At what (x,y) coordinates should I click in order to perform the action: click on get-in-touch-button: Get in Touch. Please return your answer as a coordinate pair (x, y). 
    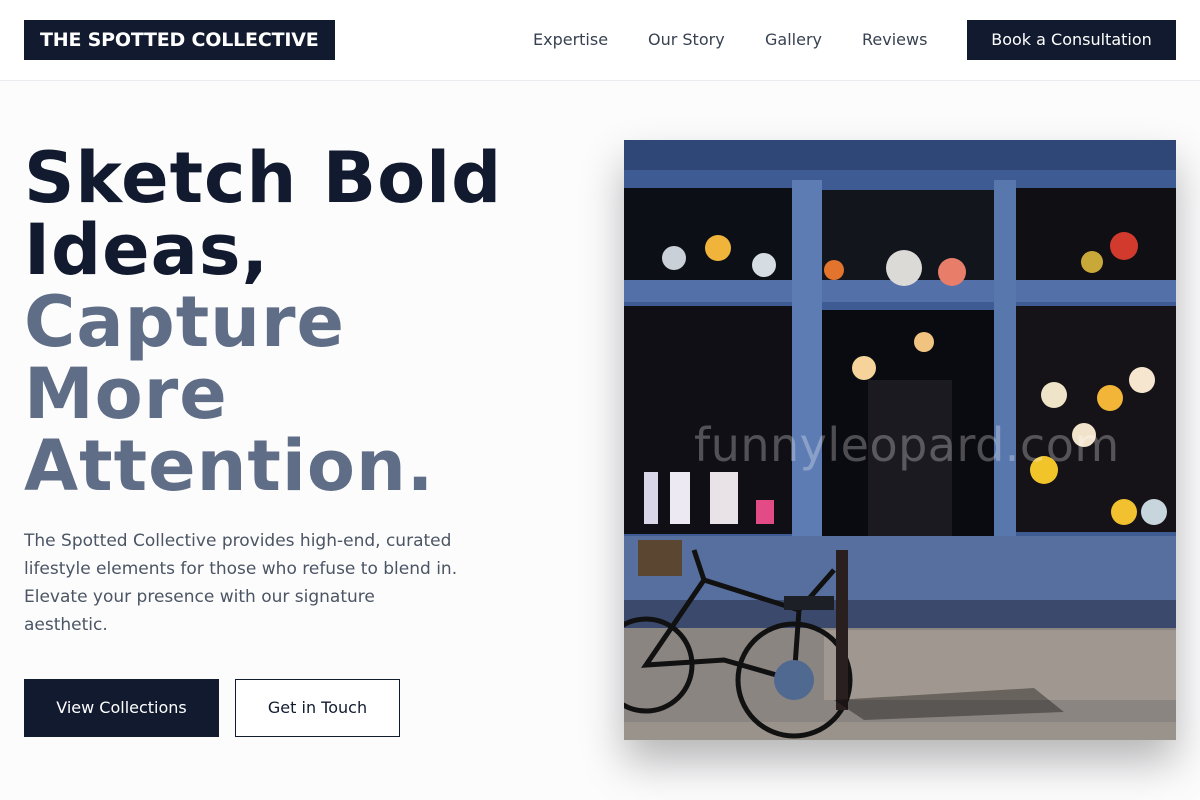
    Looking at the image, I should click on (317, 708).